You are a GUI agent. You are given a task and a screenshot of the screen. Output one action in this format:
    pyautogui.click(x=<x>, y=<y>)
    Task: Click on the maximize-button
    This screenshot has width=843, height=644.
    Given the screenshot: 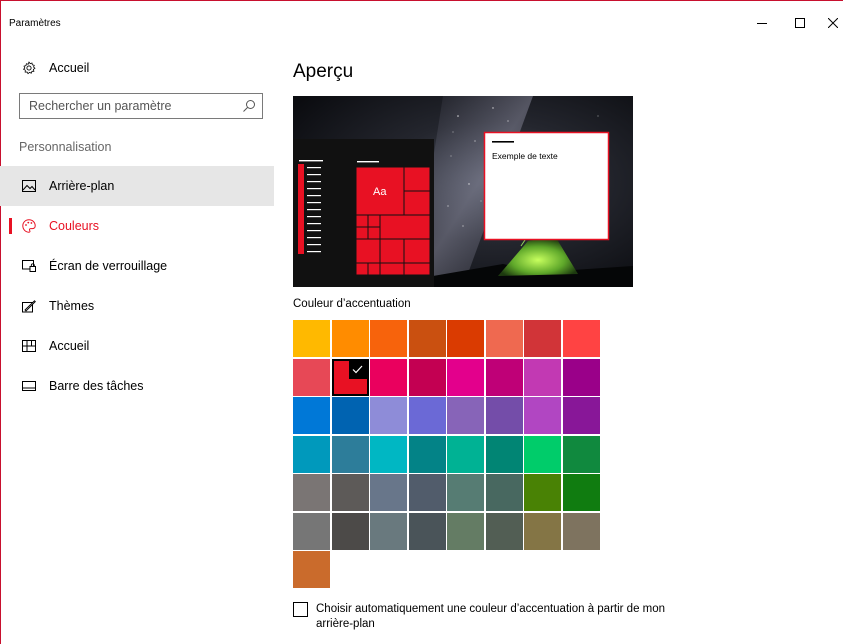 What is the action you would take?
    pyautogui.click(x=800, y=23)
    